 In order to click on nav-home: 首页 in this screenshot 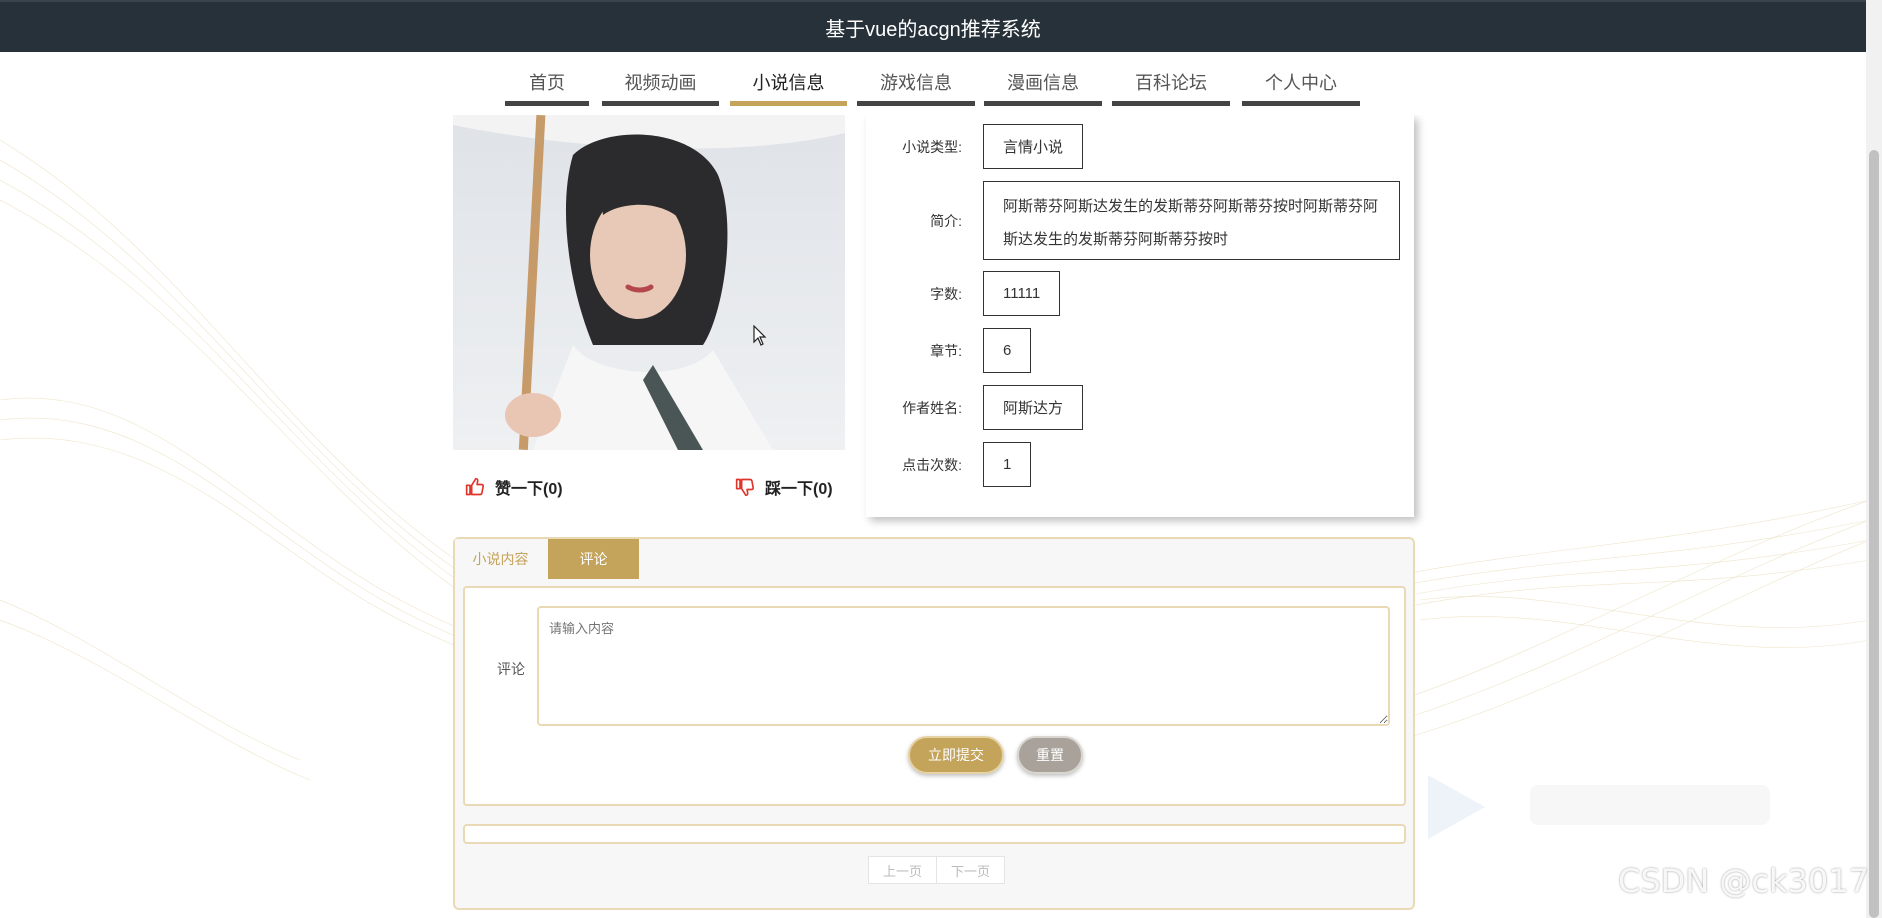, I will do `click(547, 79)`.